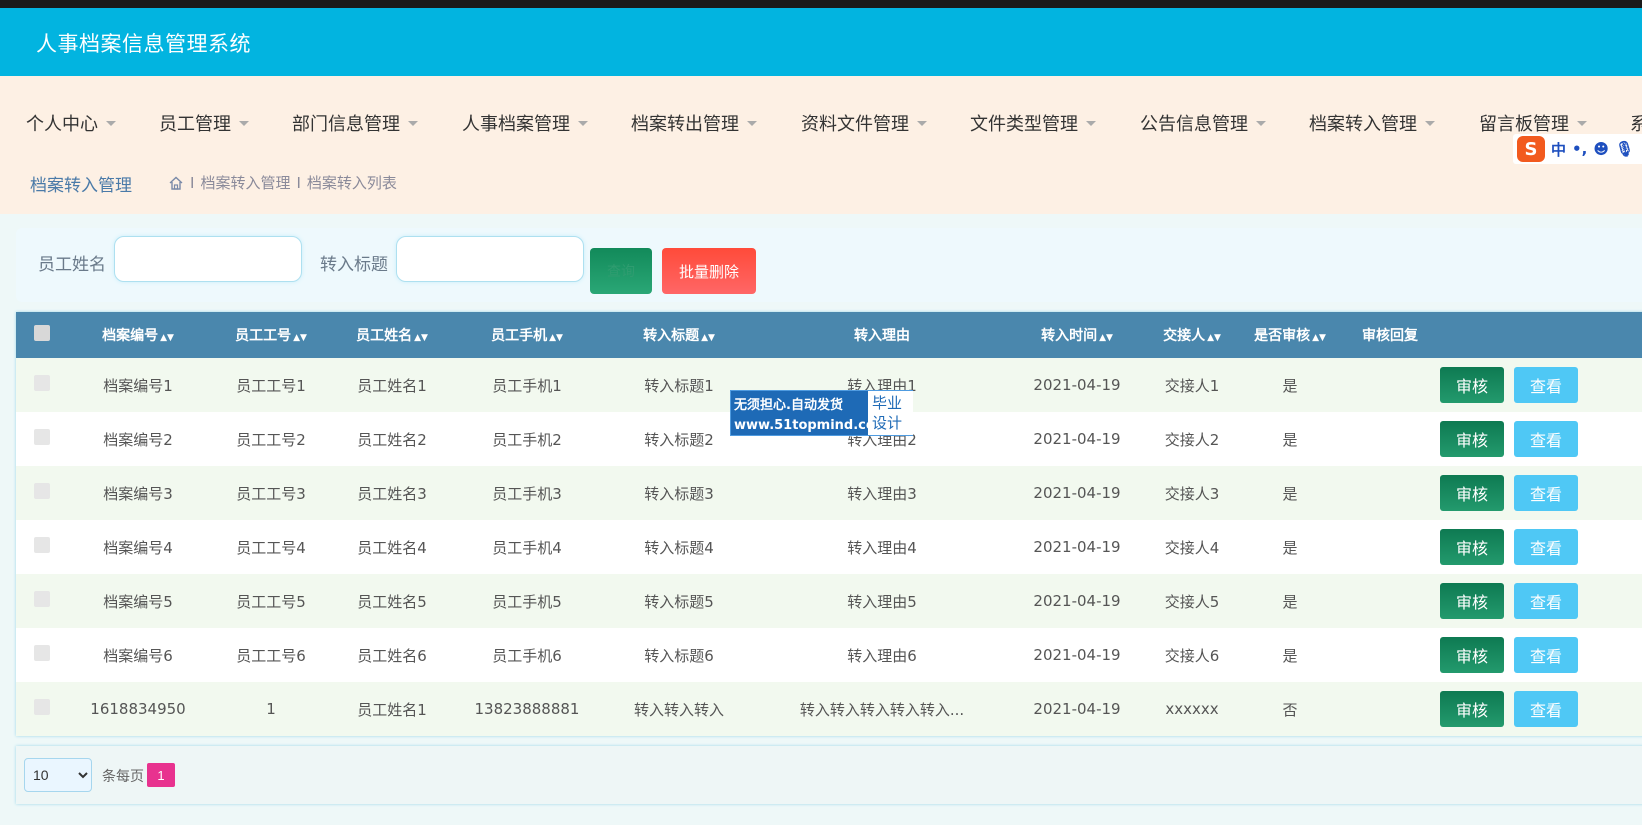  Describe the element at coordinates (1390, 336) in the screenshot. I see `column-header: 审核回复` at that location.